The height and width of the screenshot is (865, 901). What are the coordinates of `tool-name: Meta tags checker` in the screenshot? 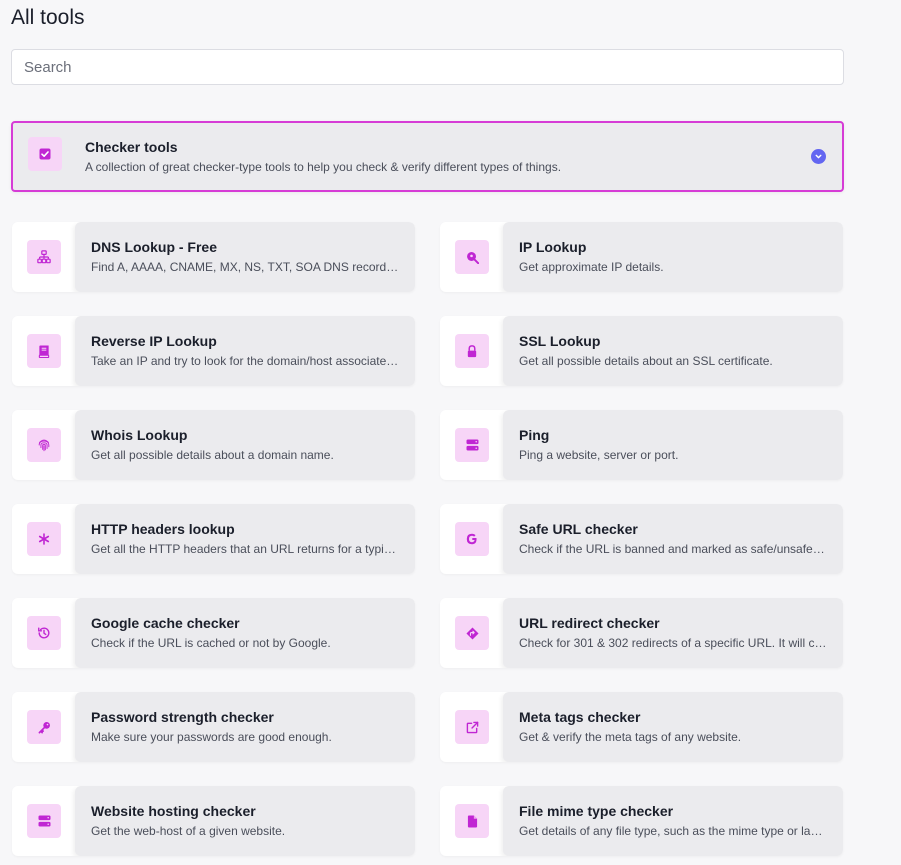 It's located at (579, 717).